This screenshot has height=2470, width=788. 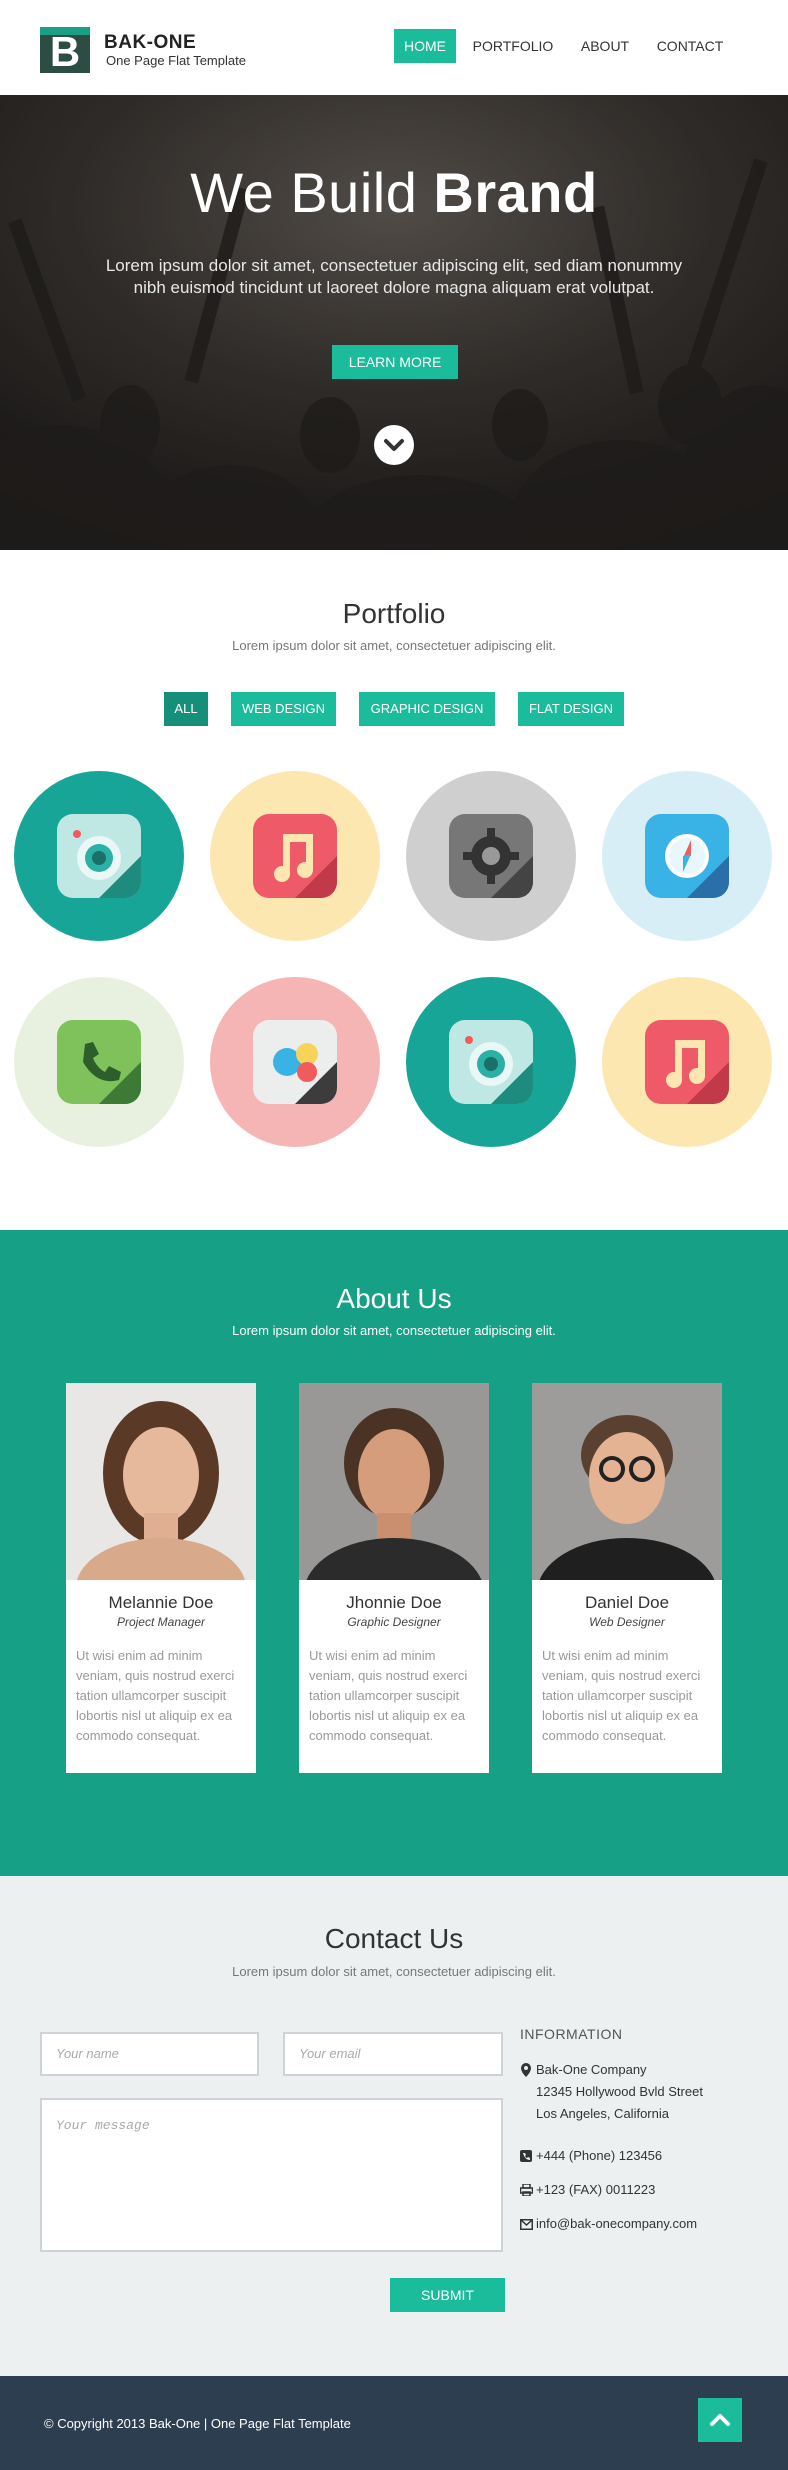 I want to click on map-marker-icon, so click(x=526, y=2070).